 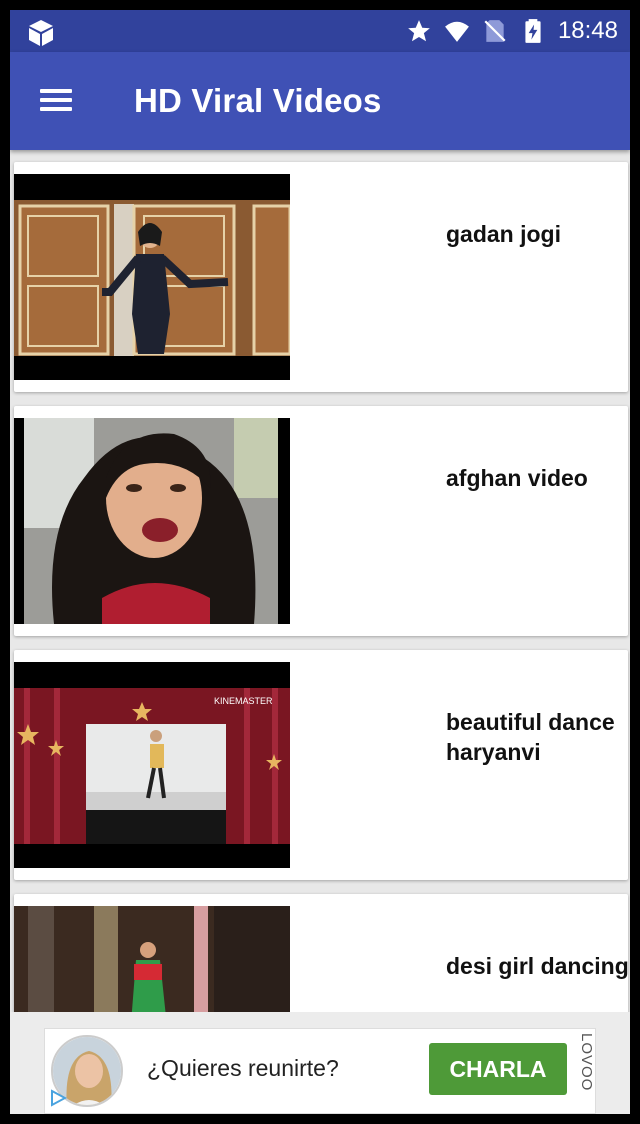 I want to click on ad-choices-icon, so click(x=58, y=1098).